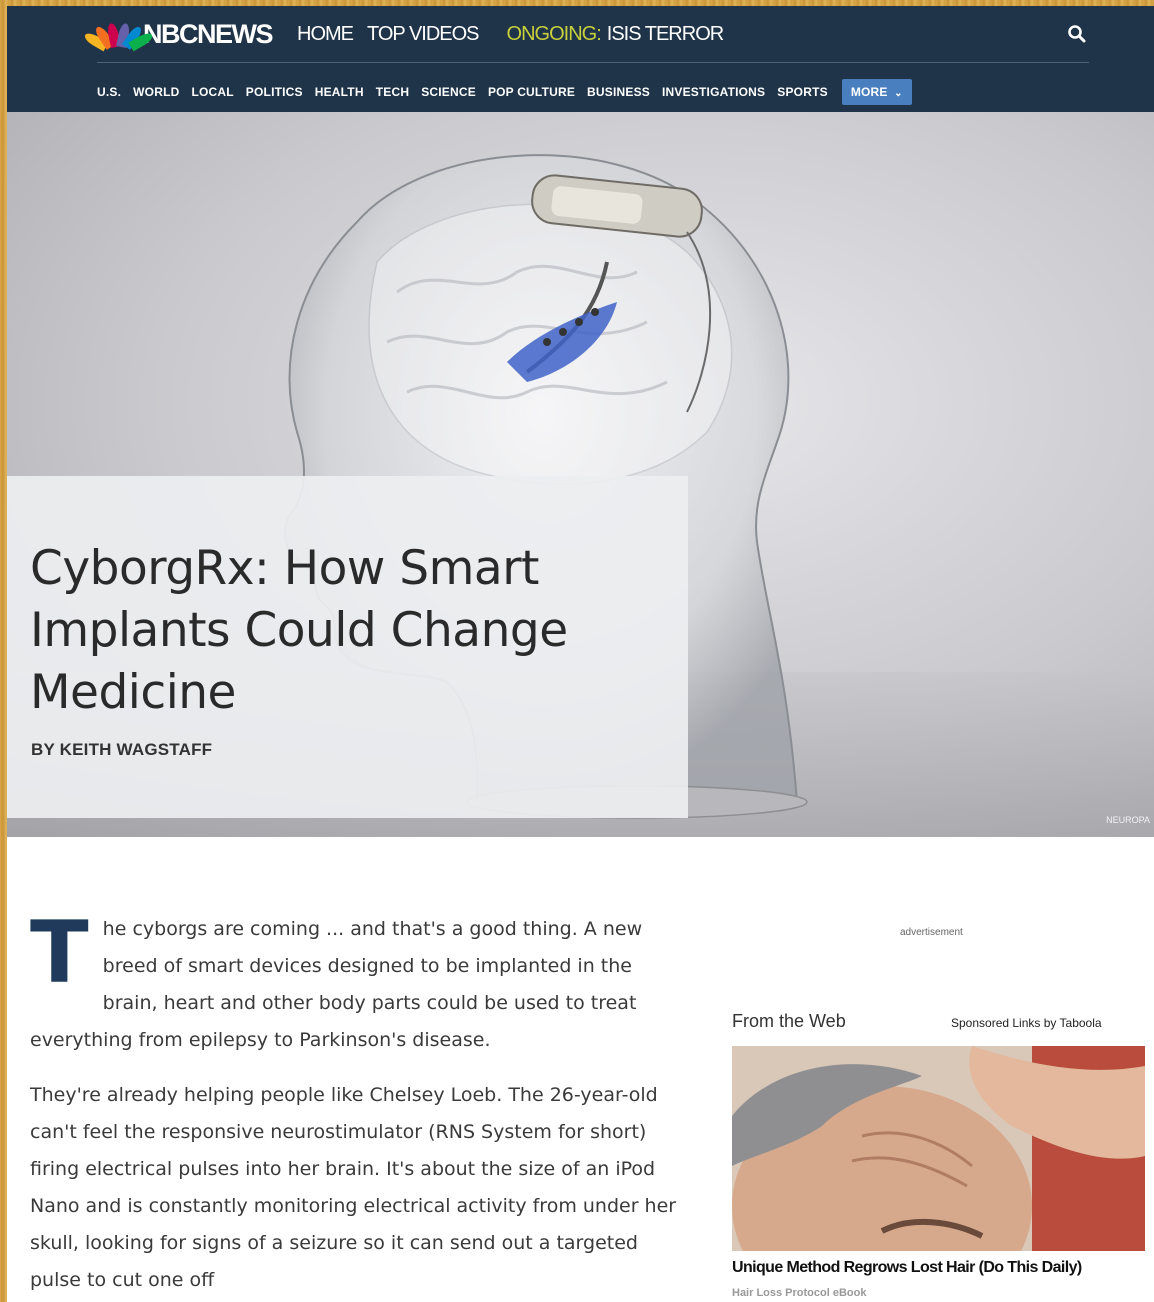 This screenshot has width=1154, height=1302. What do you see at coordinates (799, 1293) in the screenshot?
I see `sponsored-ad-source: Hair Loss Protocol eBook` at bounding box center [799, 1293].